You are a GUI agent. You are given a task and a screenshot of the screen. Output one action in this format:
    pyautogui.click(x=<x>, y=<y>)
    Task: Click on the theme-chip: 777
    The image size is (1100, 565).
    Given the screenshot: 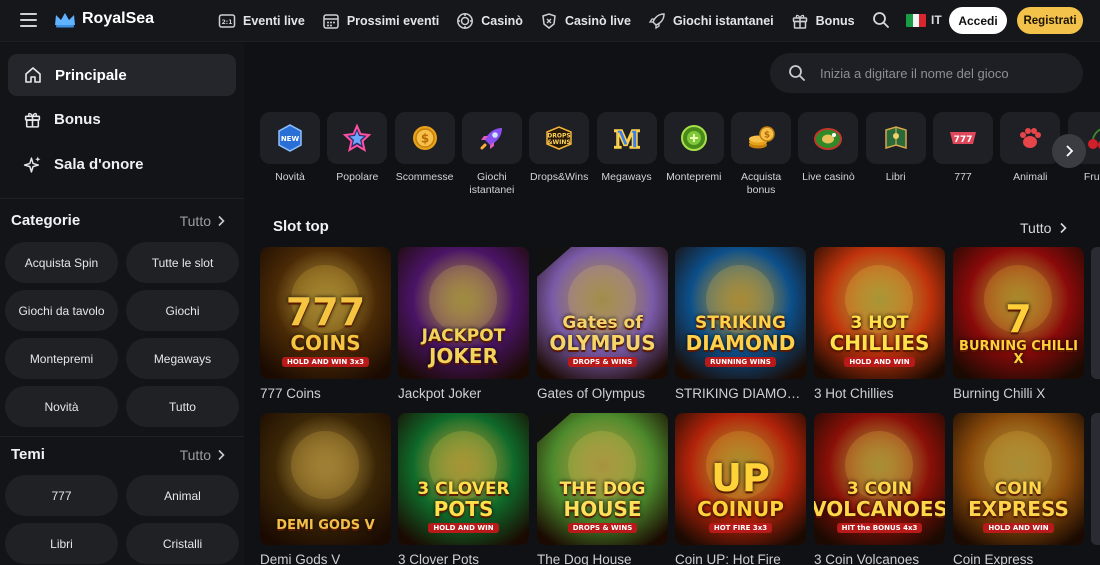 What is the action you would take?
    pyautogui.click(x=61, y=495)
    